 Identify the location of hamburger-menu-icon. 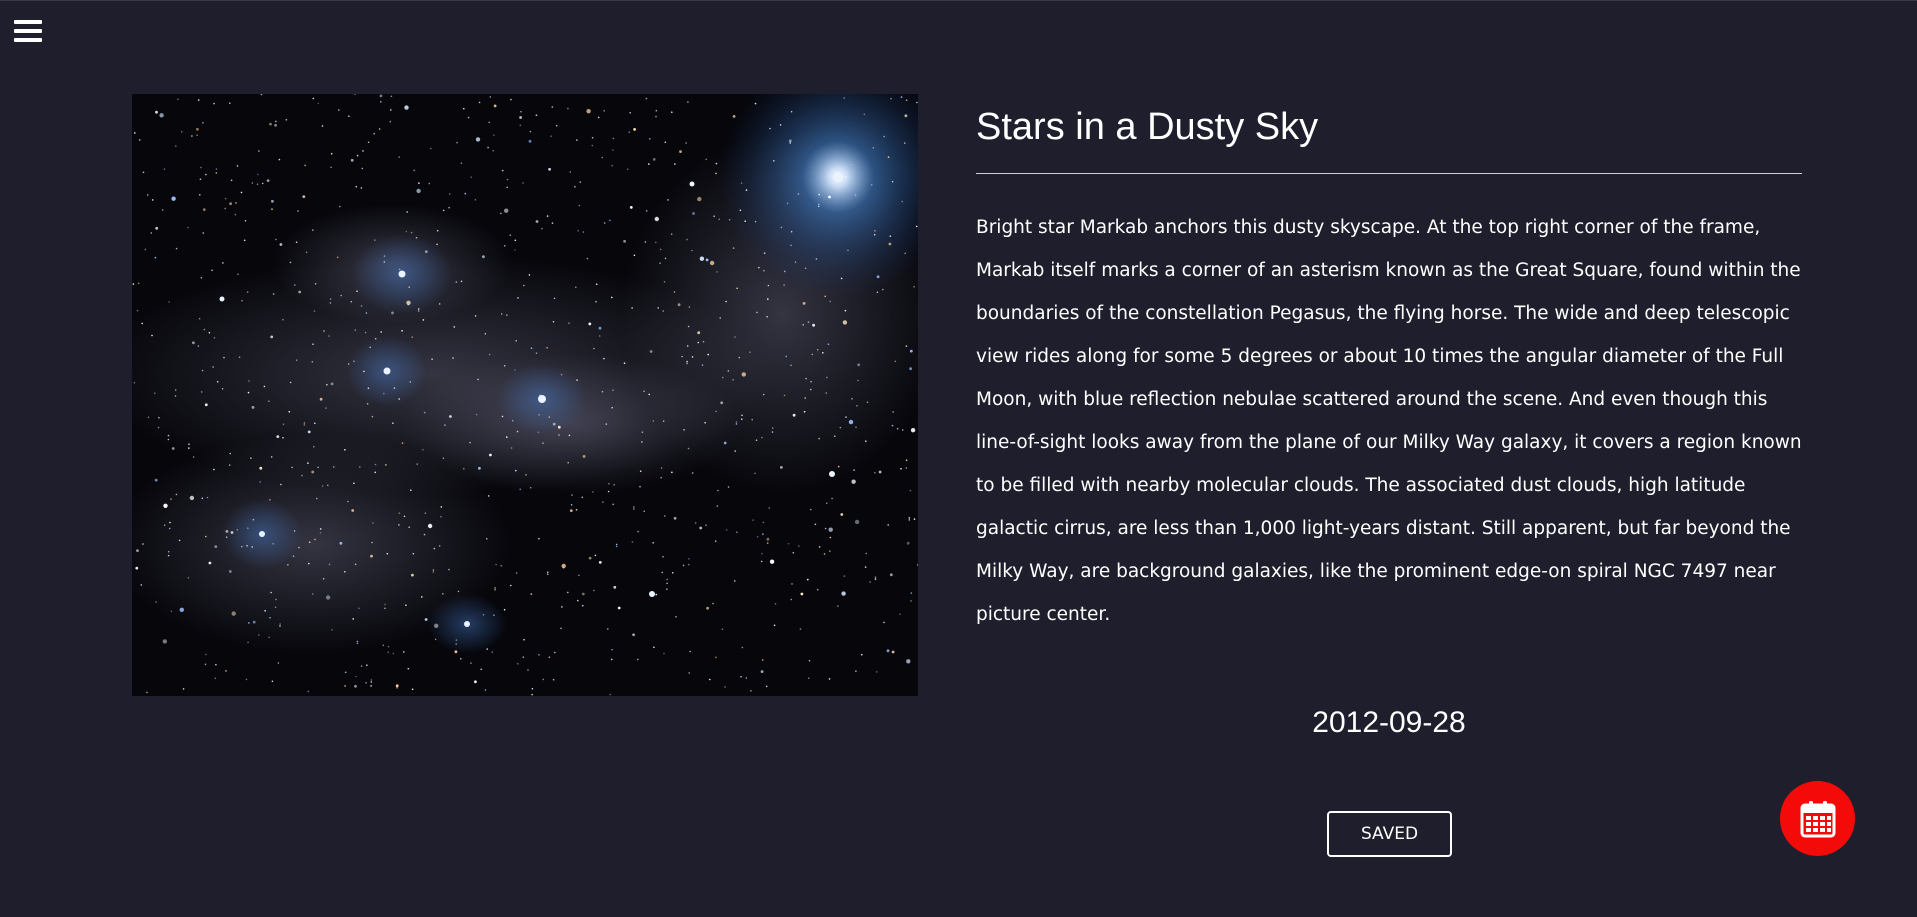
(28, 33).